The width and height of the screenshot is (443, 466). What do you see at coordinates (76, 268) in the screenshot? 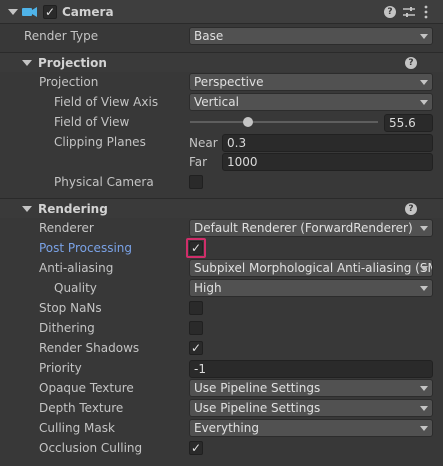
I see `anti-aliasing-label: Anti-aliasing` at bounding box center [76, 268].